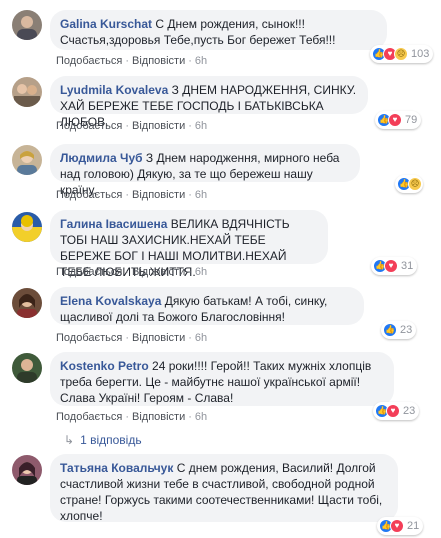 This screenshot has width=441, height=538. What do you see at coordinates (114, 90) in the screenshot?
I see `comment-author: Lyudmila Kovaleva` at bounding box center [114, 90].